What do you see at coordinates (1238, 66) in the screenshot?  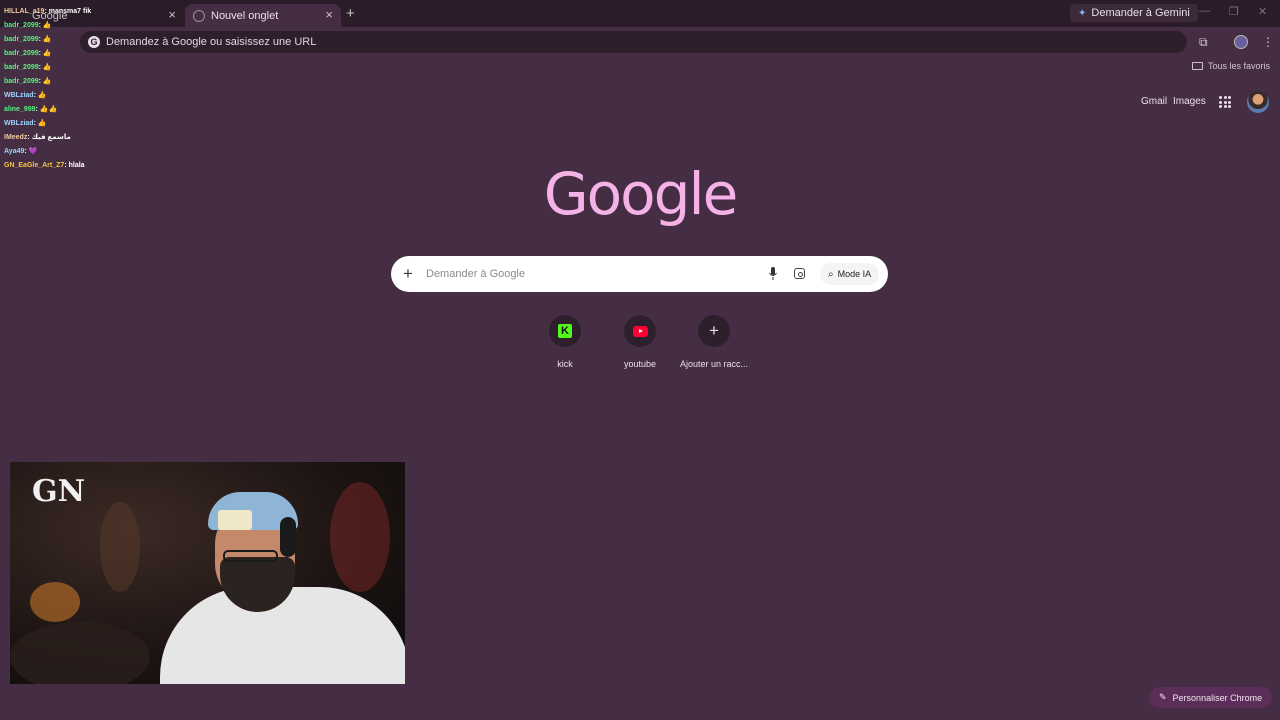 I see `all-bookmarks-label: Tous les favoris` at bounding box center [1238, 66].